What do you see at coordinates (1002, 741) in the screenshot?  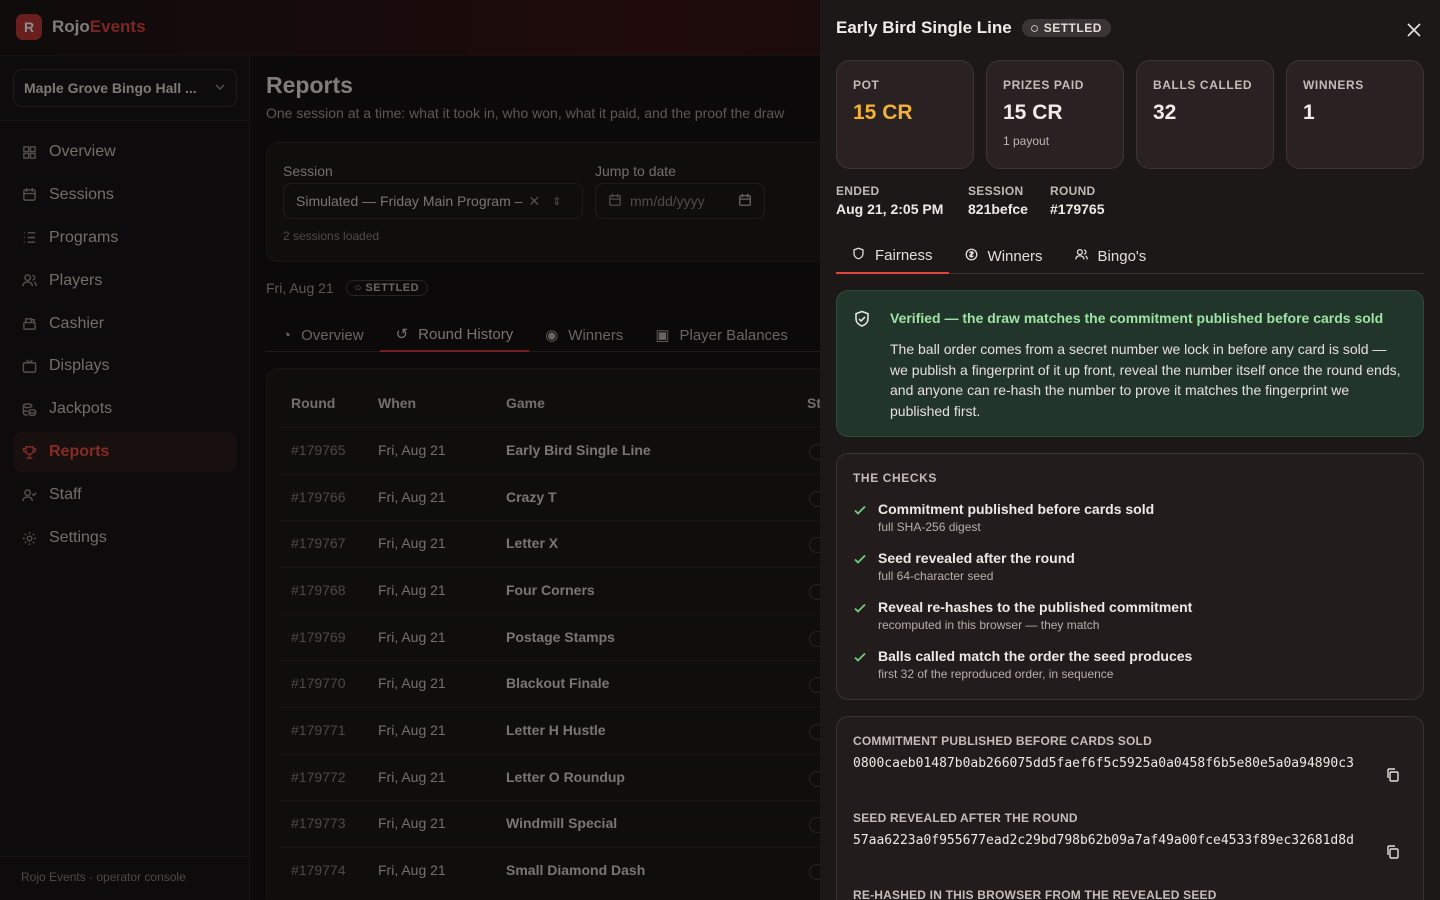 I see `hash-label: COMMITMENT PUBLISHED BEFORE CARDS SOLD` at bounding box center [1002, 741].